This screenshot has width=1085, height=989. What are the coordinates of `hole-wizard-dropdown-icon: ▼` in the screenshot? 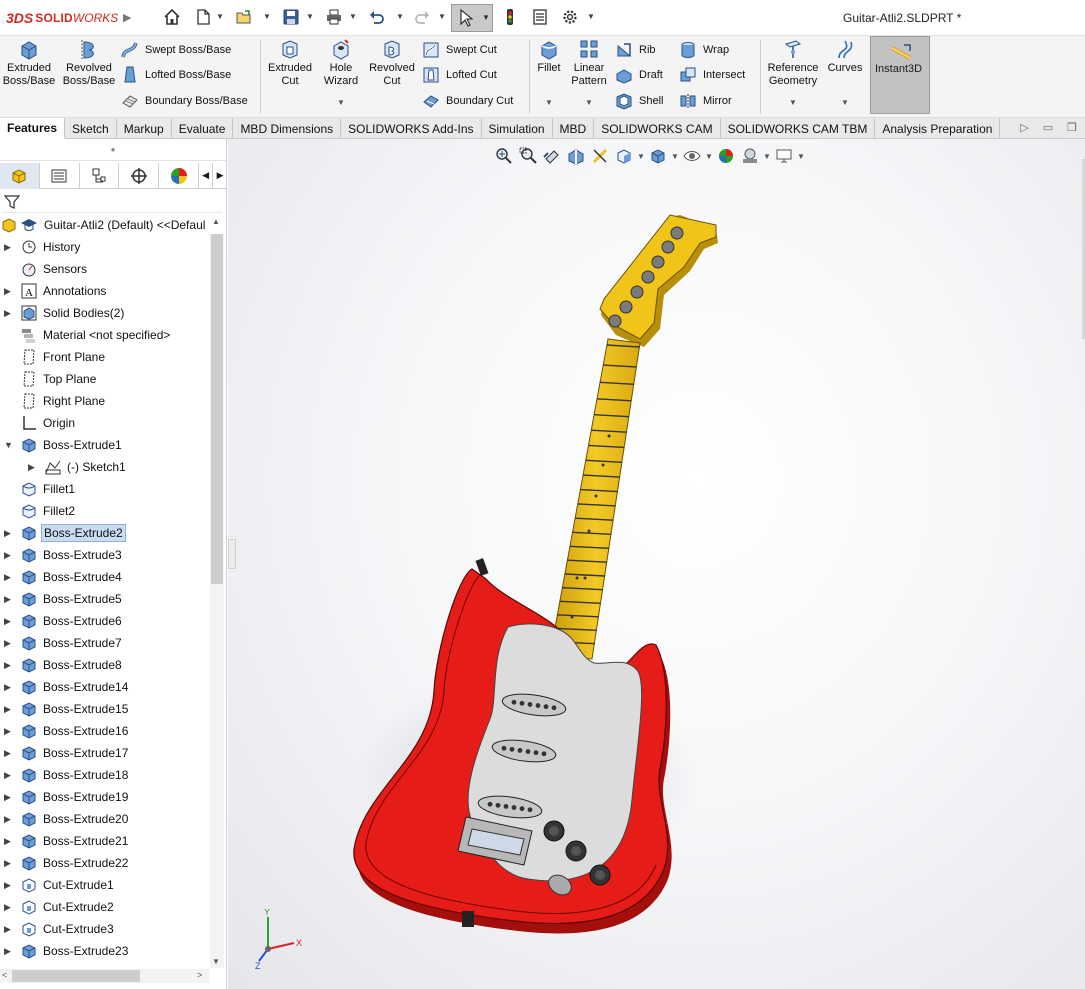 It's located at (341, 102).